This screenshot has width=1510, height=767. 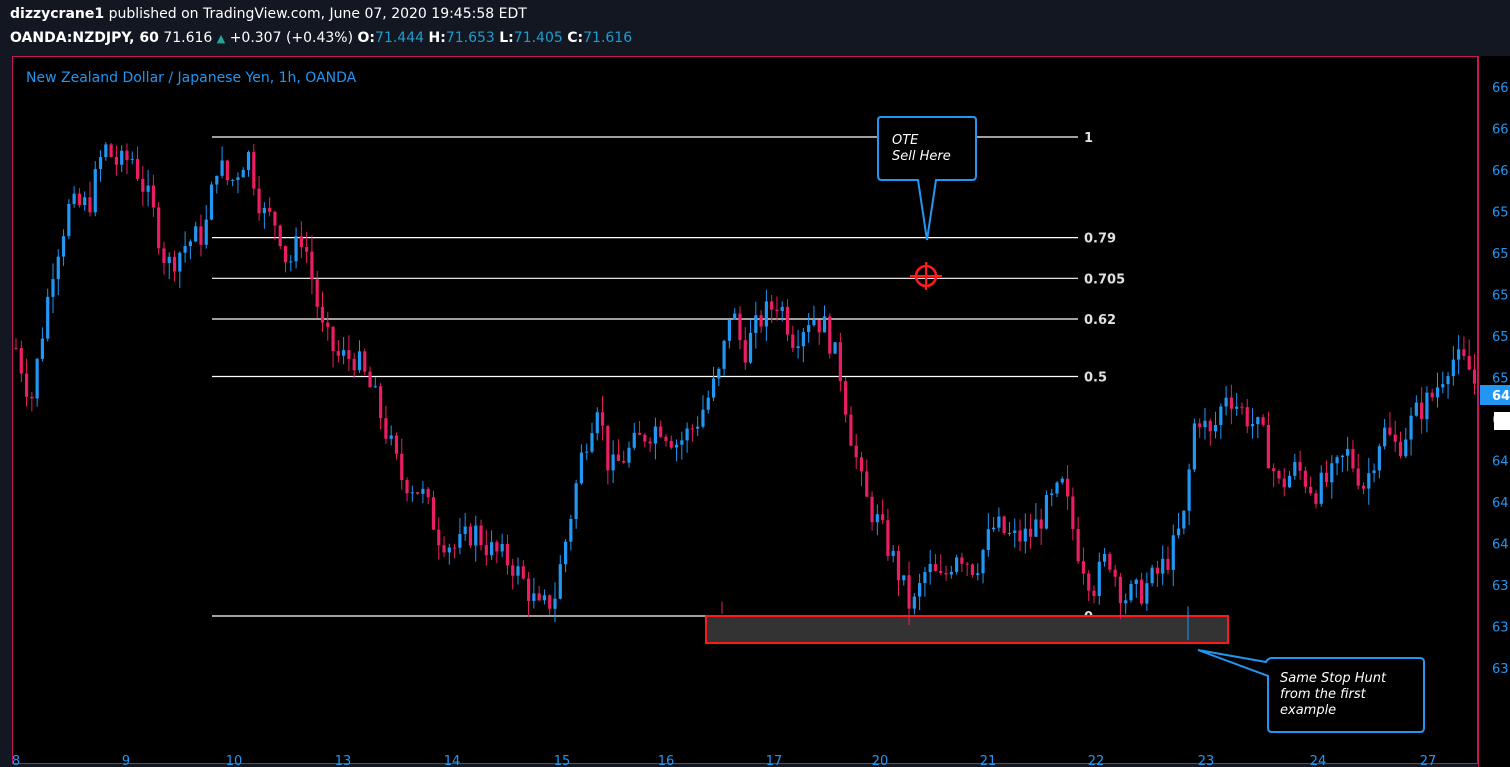 I want to click on x-axis-label: 23, so click(x=1206, y=760).